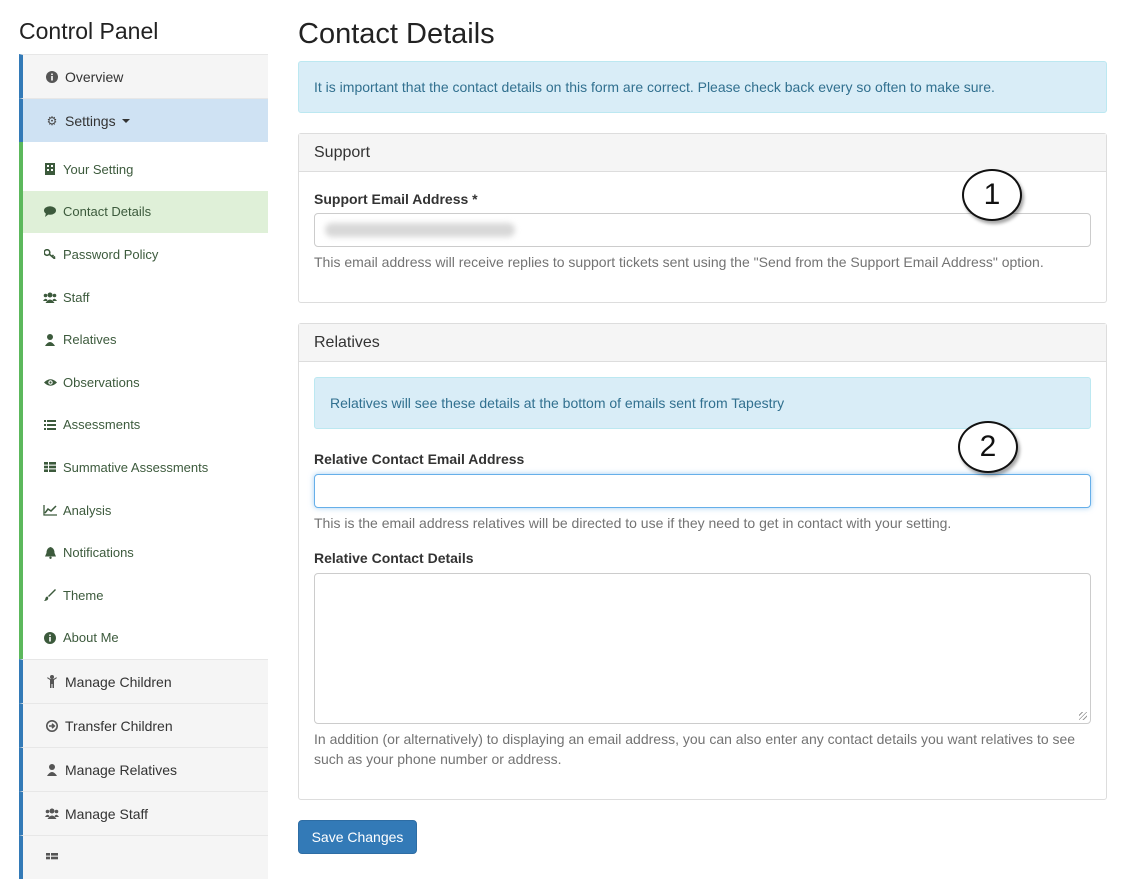 The height and width of the screenshot is (879, 1126). Describe the element at coordinates (143, 76) in the screenshot. I see `sidebar-item-overview: Overview` at that location.